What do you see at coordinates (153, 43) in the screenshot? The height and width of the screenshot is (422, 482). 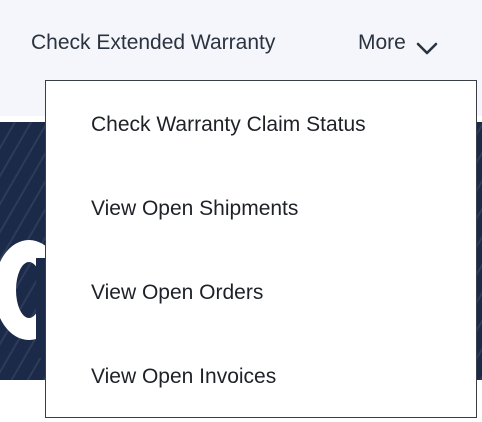 I see `check-extended-warranty-link: Check Extended Warranty` at bounding box center [153, 43].